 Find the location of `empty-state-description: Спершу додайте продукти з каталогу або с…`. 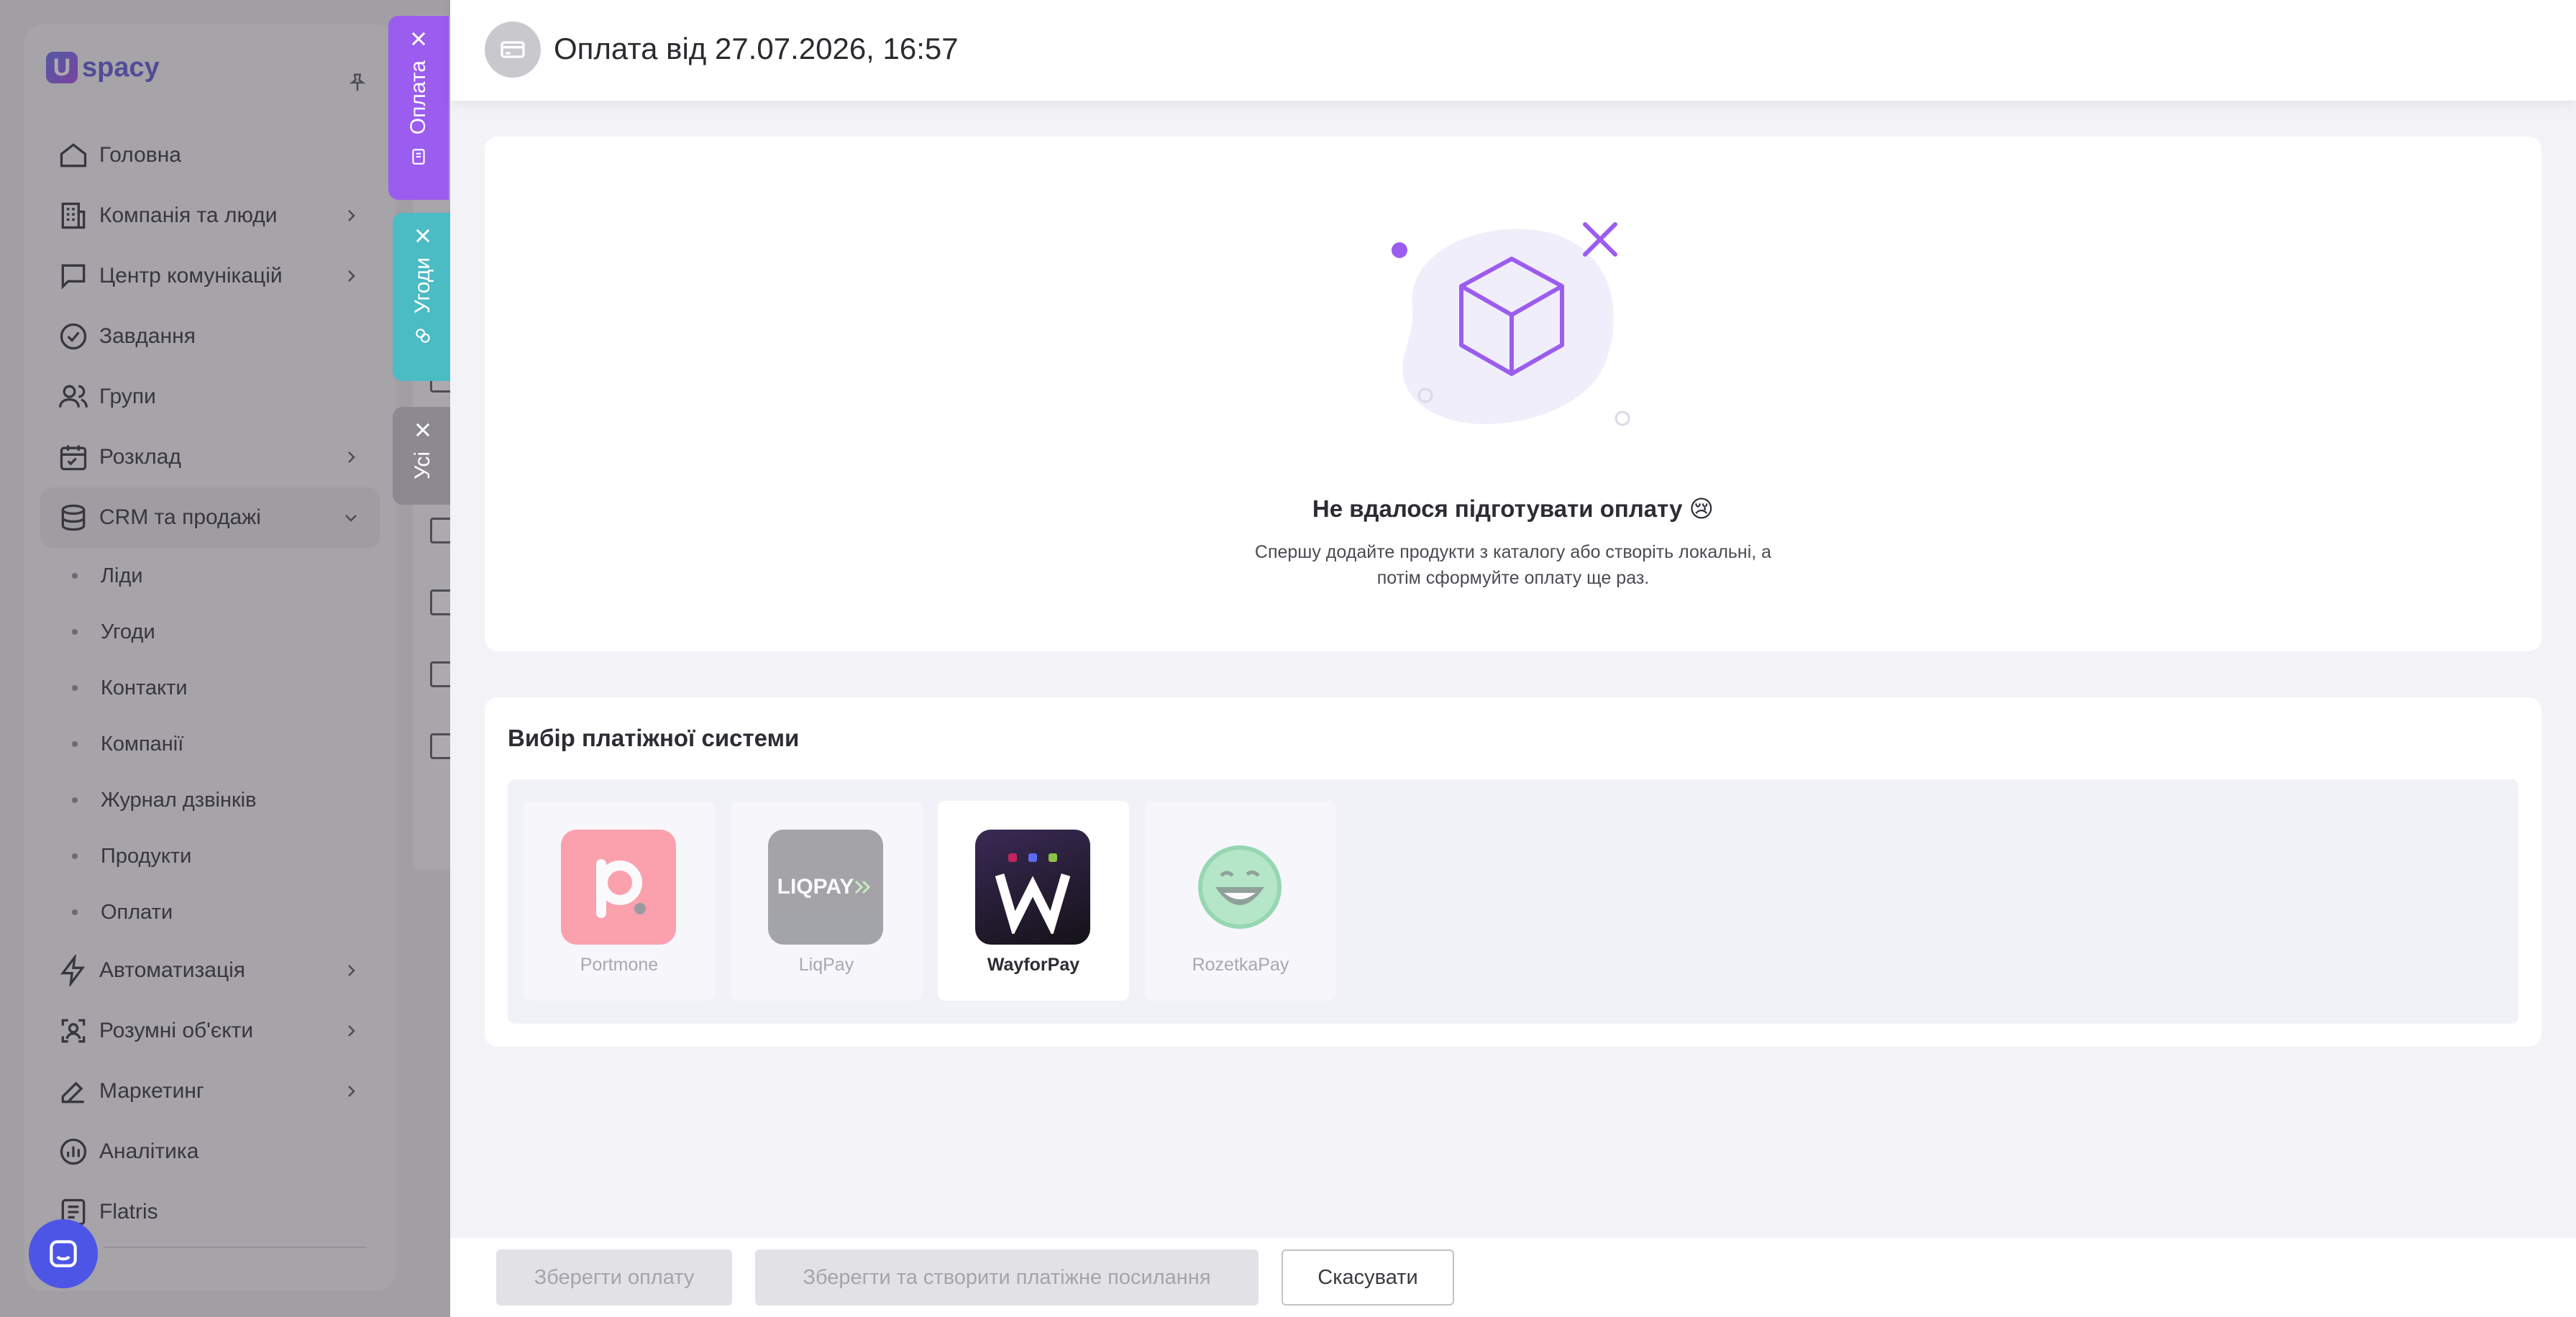

empty-state-description: Спершу додайте продукти з каталогу або с… is located at coordinates (1513, 565).